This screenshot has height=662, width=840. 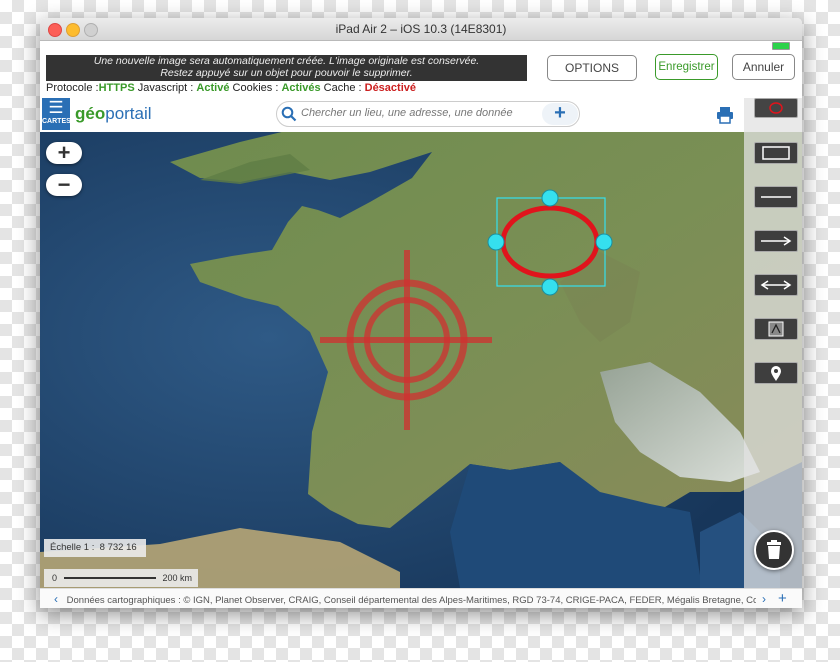 I want to click on hamburger-icon: ☰, so click(x=56, y=107).